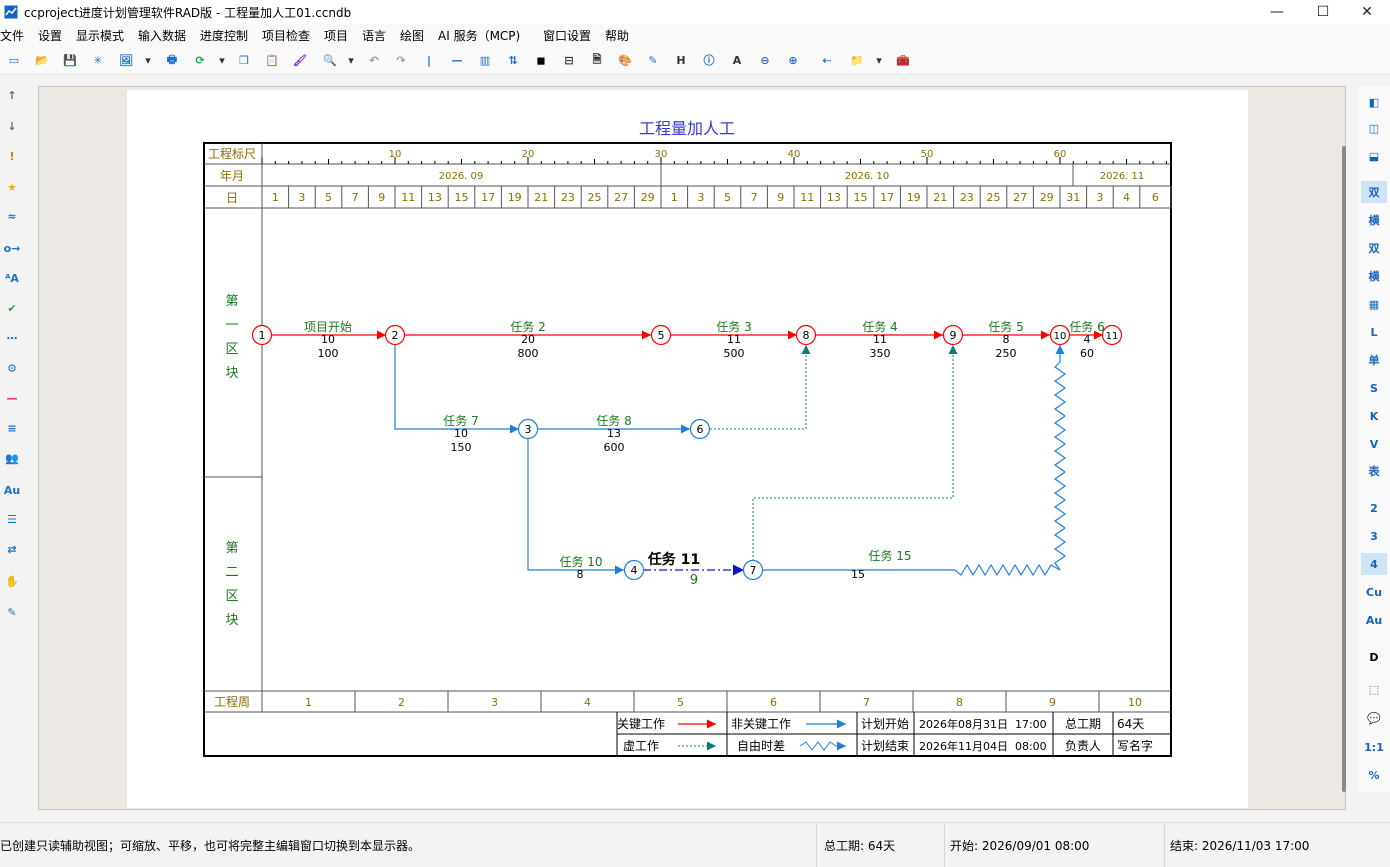 This screenshot has width=1390, height=867. I want to click on node-2: 2, so click(395, 335).